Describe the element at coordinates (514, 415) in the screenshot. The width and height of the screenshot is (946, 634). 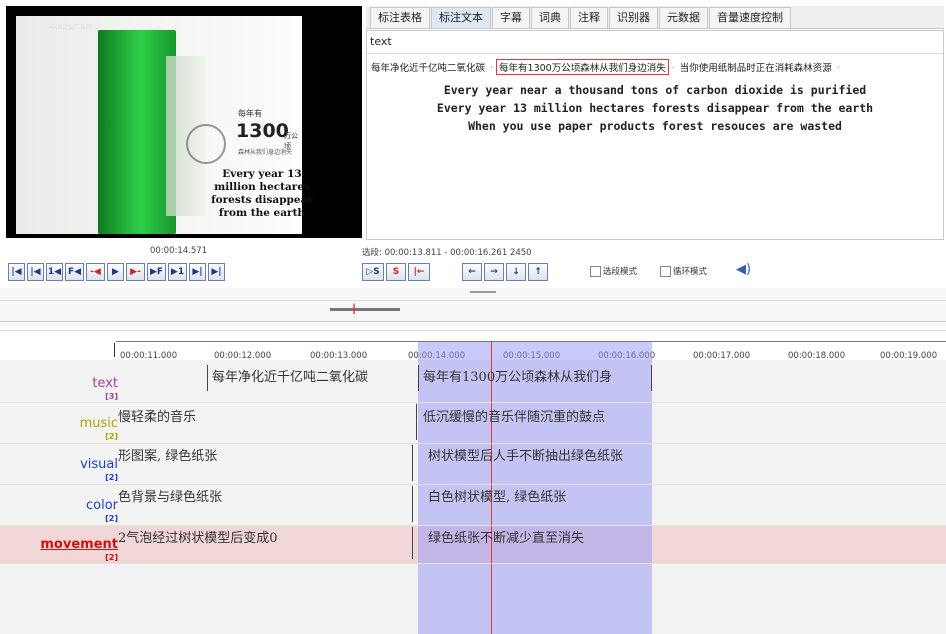
I see `annotation-segment: 低沉缓慢的音乐伴随沉重的鼓点` at that location.